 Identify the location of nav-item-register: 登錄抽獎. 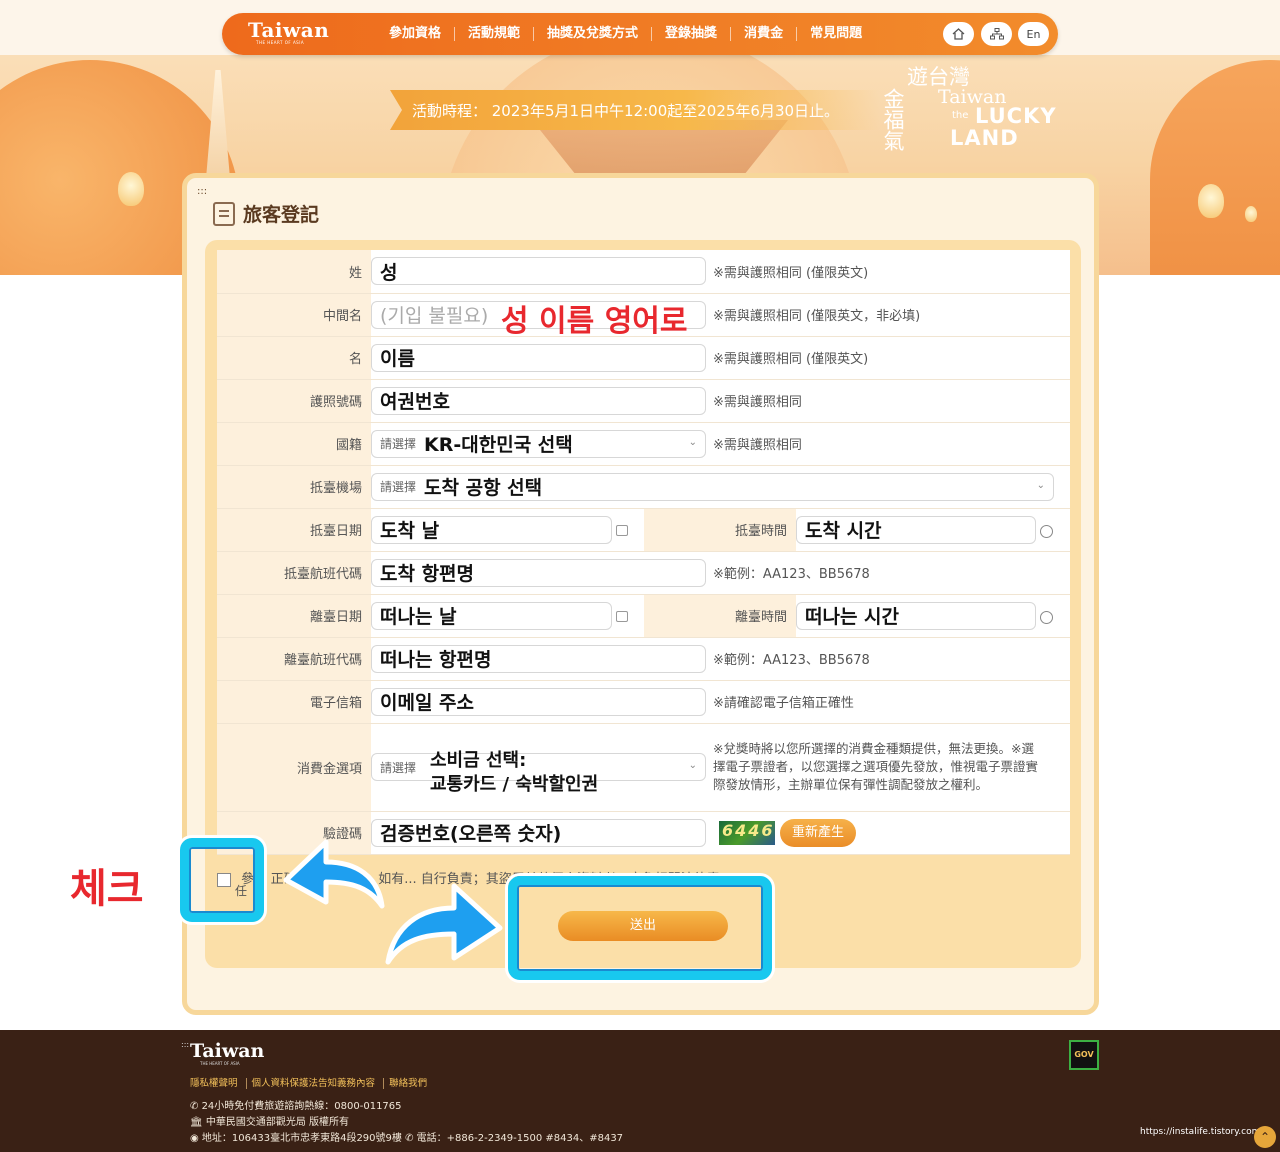
(690, 34).